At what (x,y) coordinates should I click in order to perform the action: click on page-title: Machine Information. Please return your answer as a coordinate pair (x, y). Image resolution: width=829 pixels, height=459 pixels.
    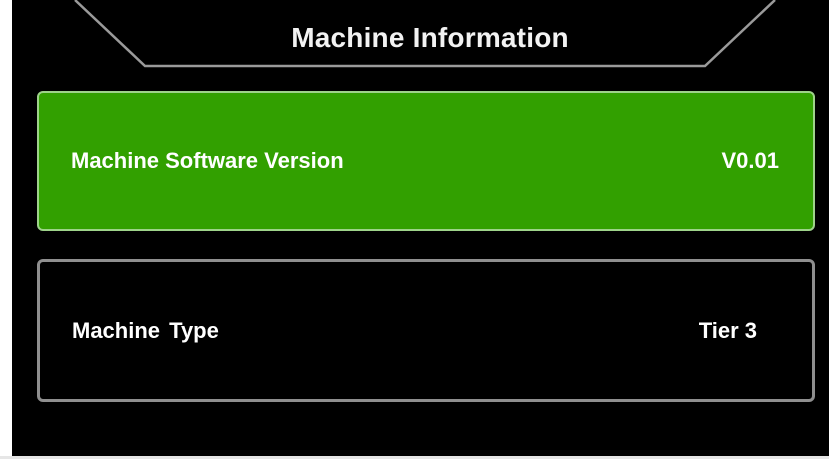
    Looking at the image, I should click on (430, 37).